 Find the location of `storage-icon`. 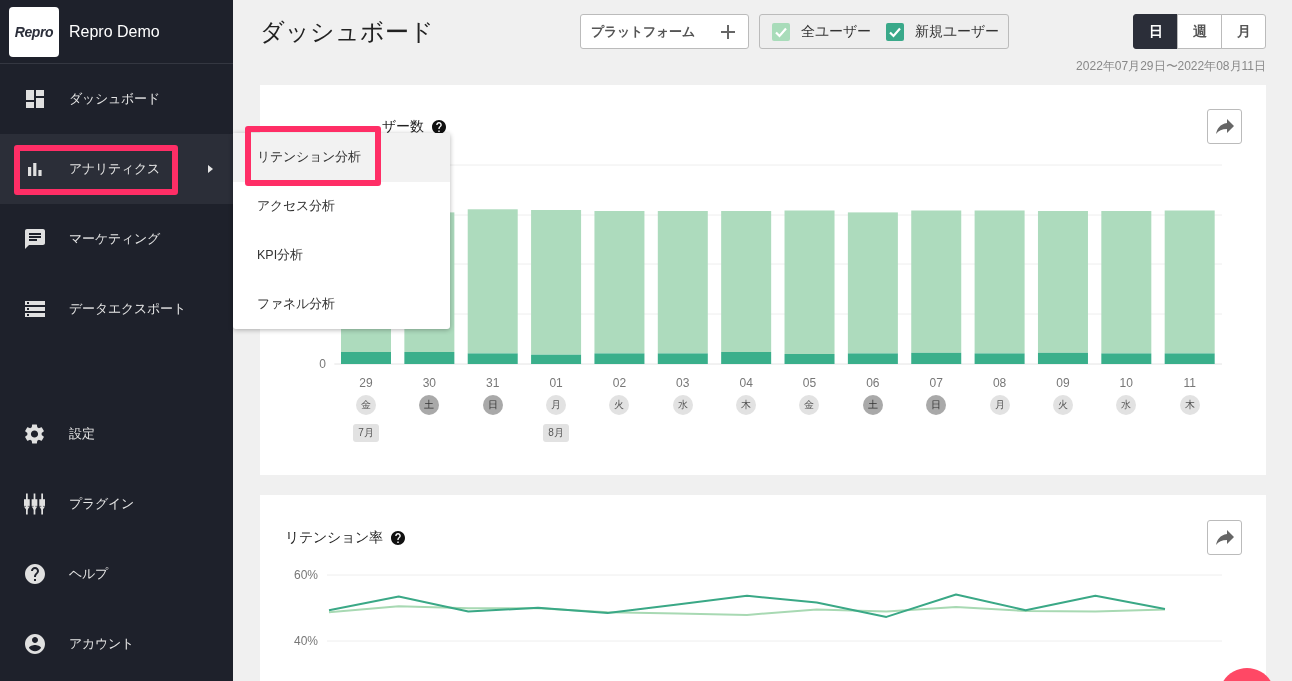

storage-icon is located at coordinates (34, 309).